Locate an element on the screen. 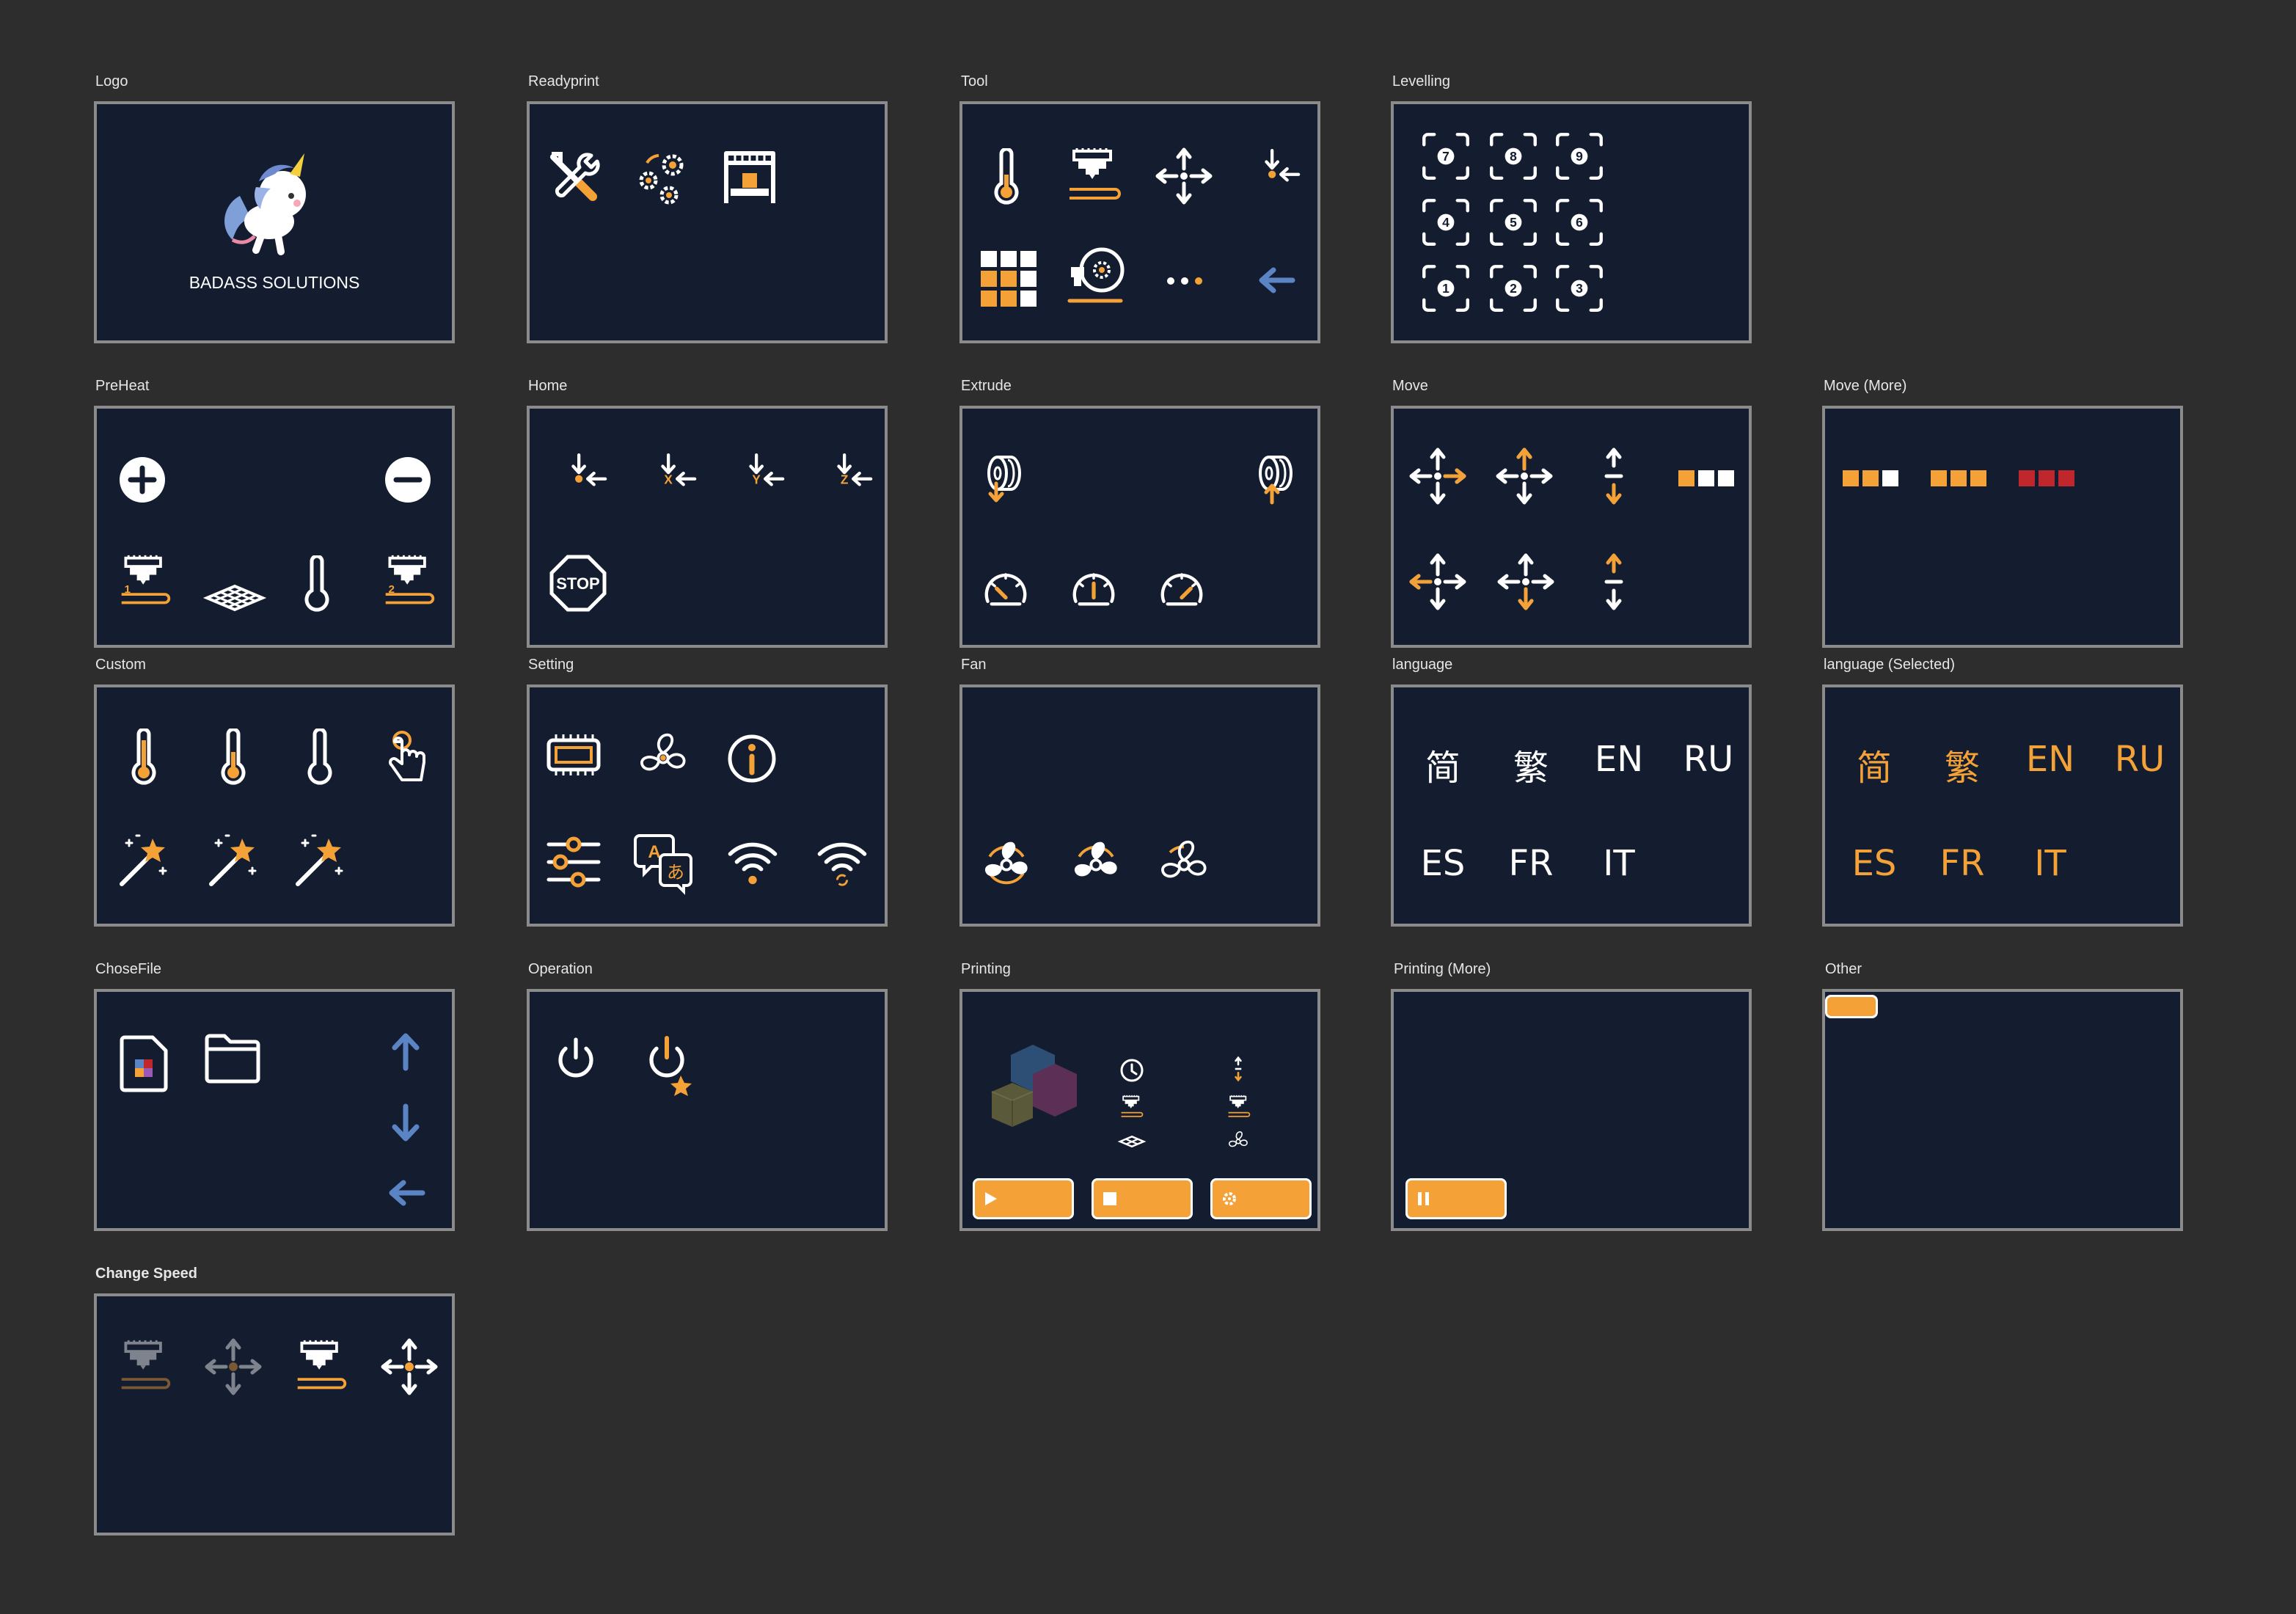  wifi-refresh-icon is located at coordinates (842, 860).